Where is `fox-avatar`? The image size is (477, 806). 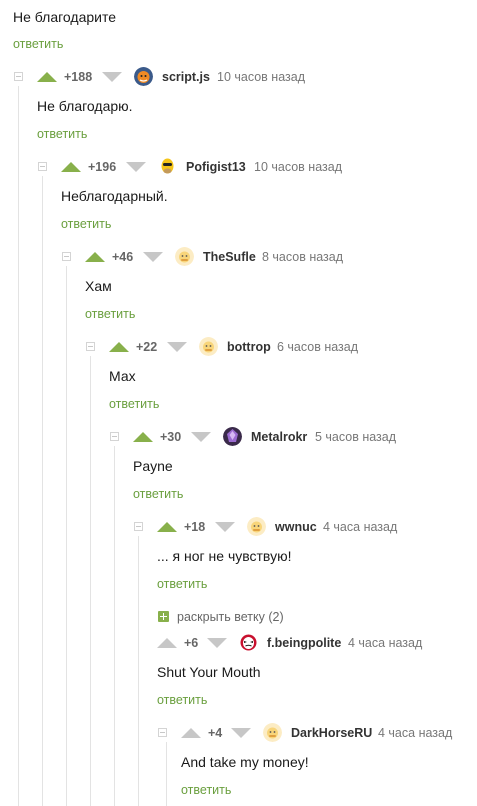 fox-avatar is located at coordinates (143, 76).